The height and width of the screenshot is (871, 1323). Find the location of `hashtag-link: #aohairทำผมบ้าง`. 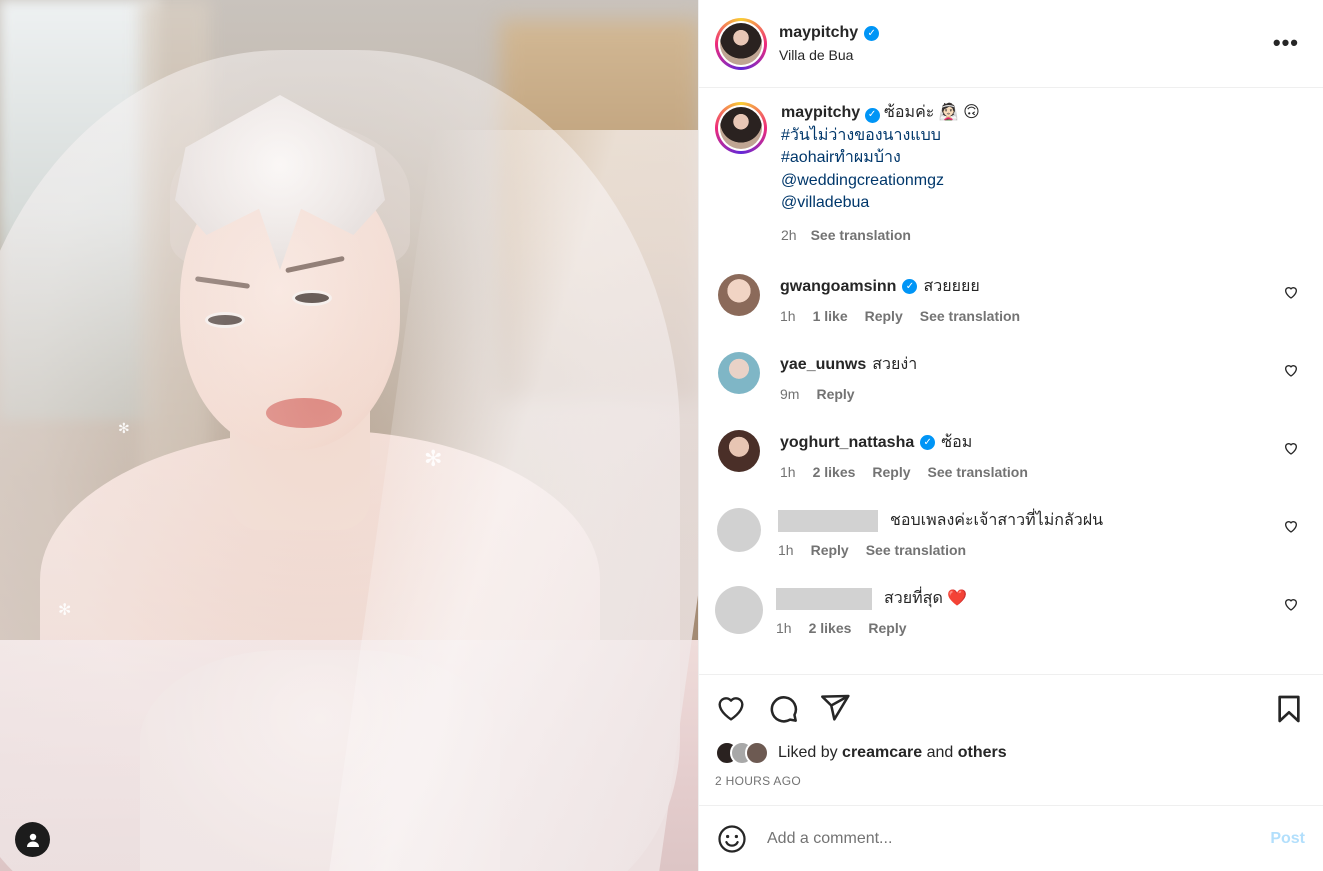

hashtag-link: #aohairทำผมบ้าง is located at coordinates (880, 158).